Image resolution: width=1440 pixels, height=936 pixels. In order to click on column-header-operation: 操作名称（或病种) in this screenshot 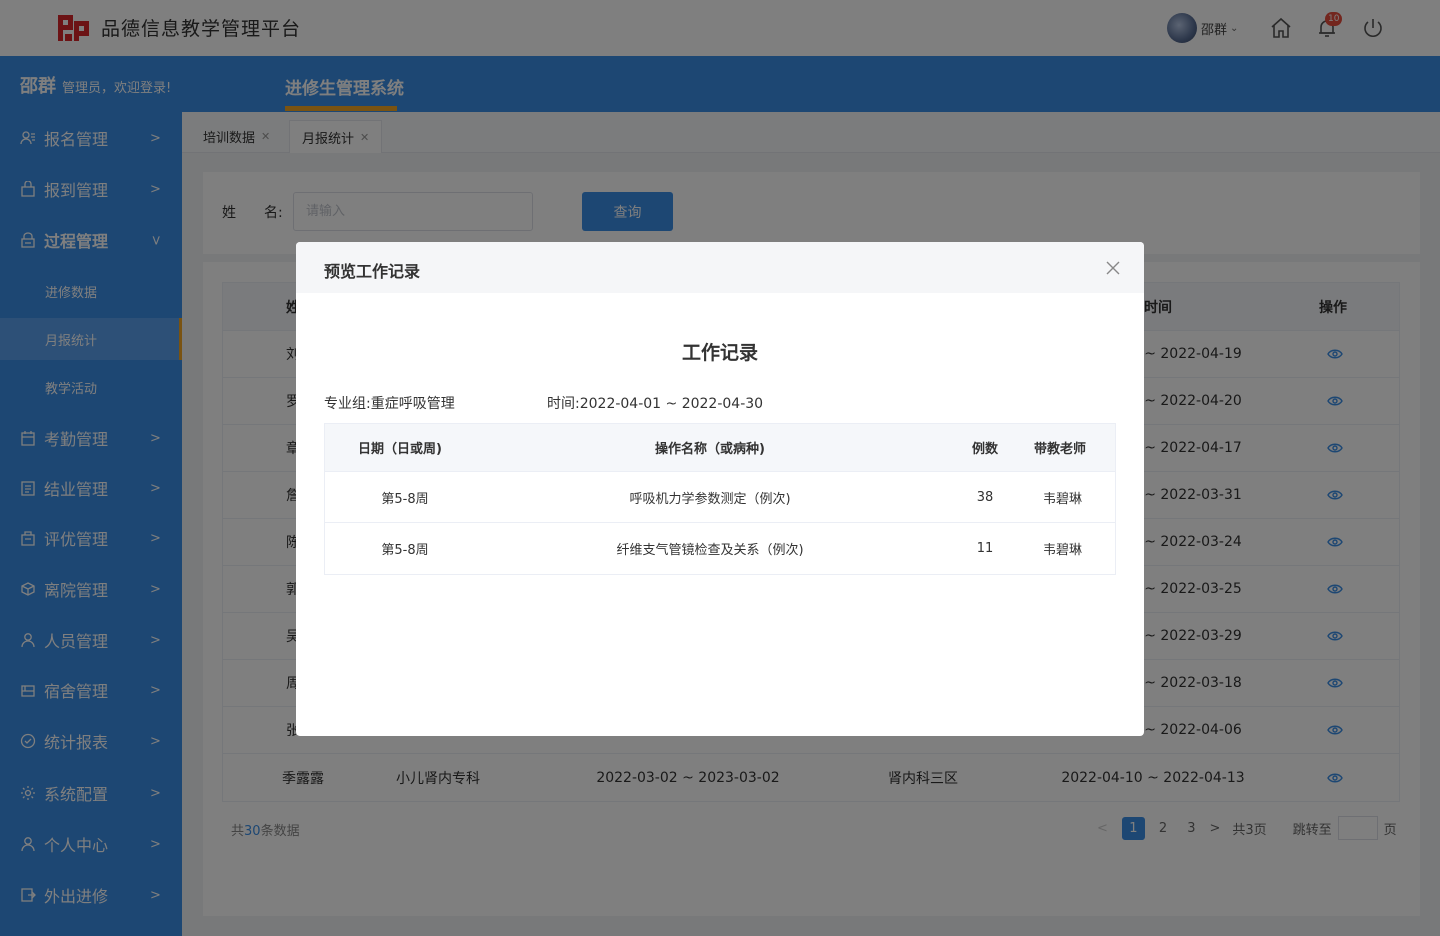, I will do `click(710, 449)`.